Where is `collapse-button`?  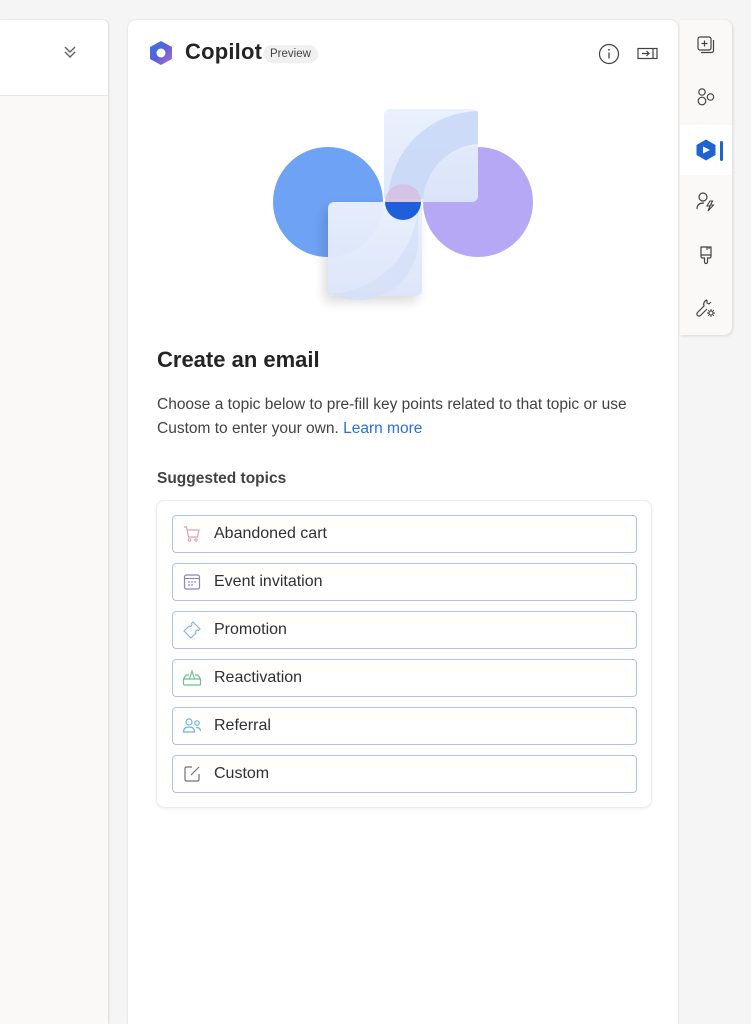
collapse-button is located at coordinates (70, 52).